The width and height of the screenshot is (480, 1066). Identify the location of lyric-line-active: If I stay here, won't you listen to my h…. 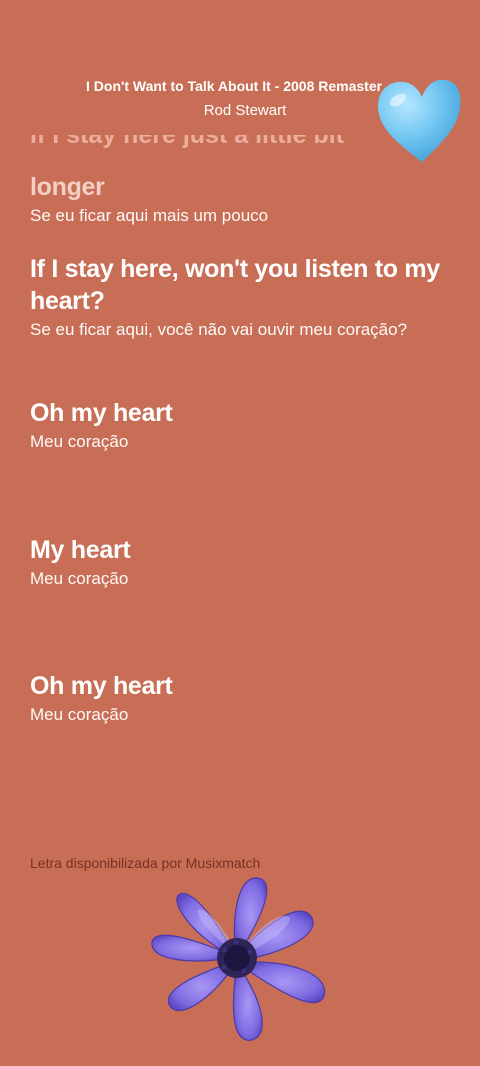
(240, 297).